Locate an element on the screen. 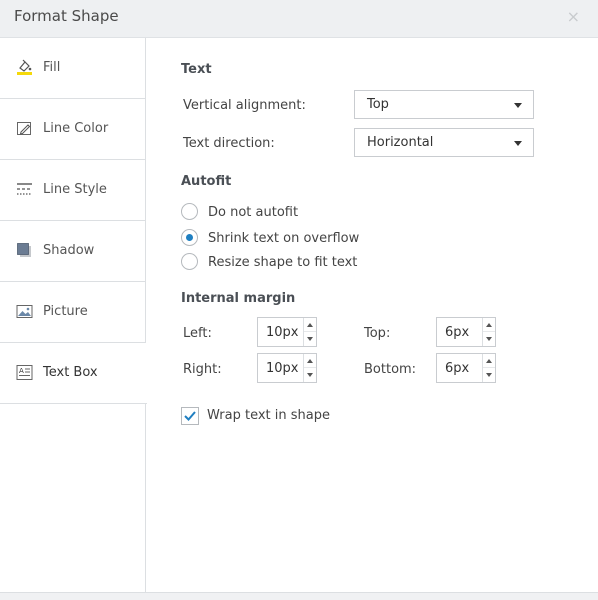  top-margin-input is located at coordinates (460, 332).